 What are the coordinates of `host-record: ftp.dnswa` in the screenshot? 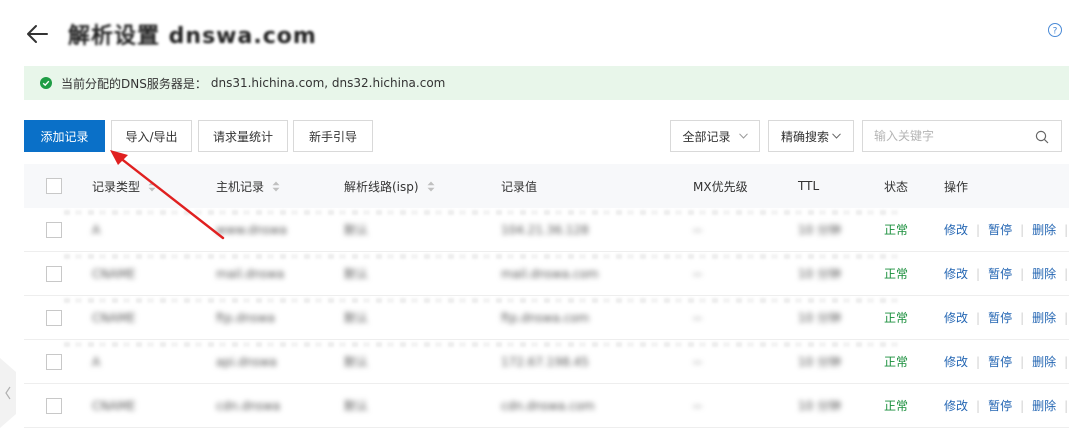 It's located at (245, 317).